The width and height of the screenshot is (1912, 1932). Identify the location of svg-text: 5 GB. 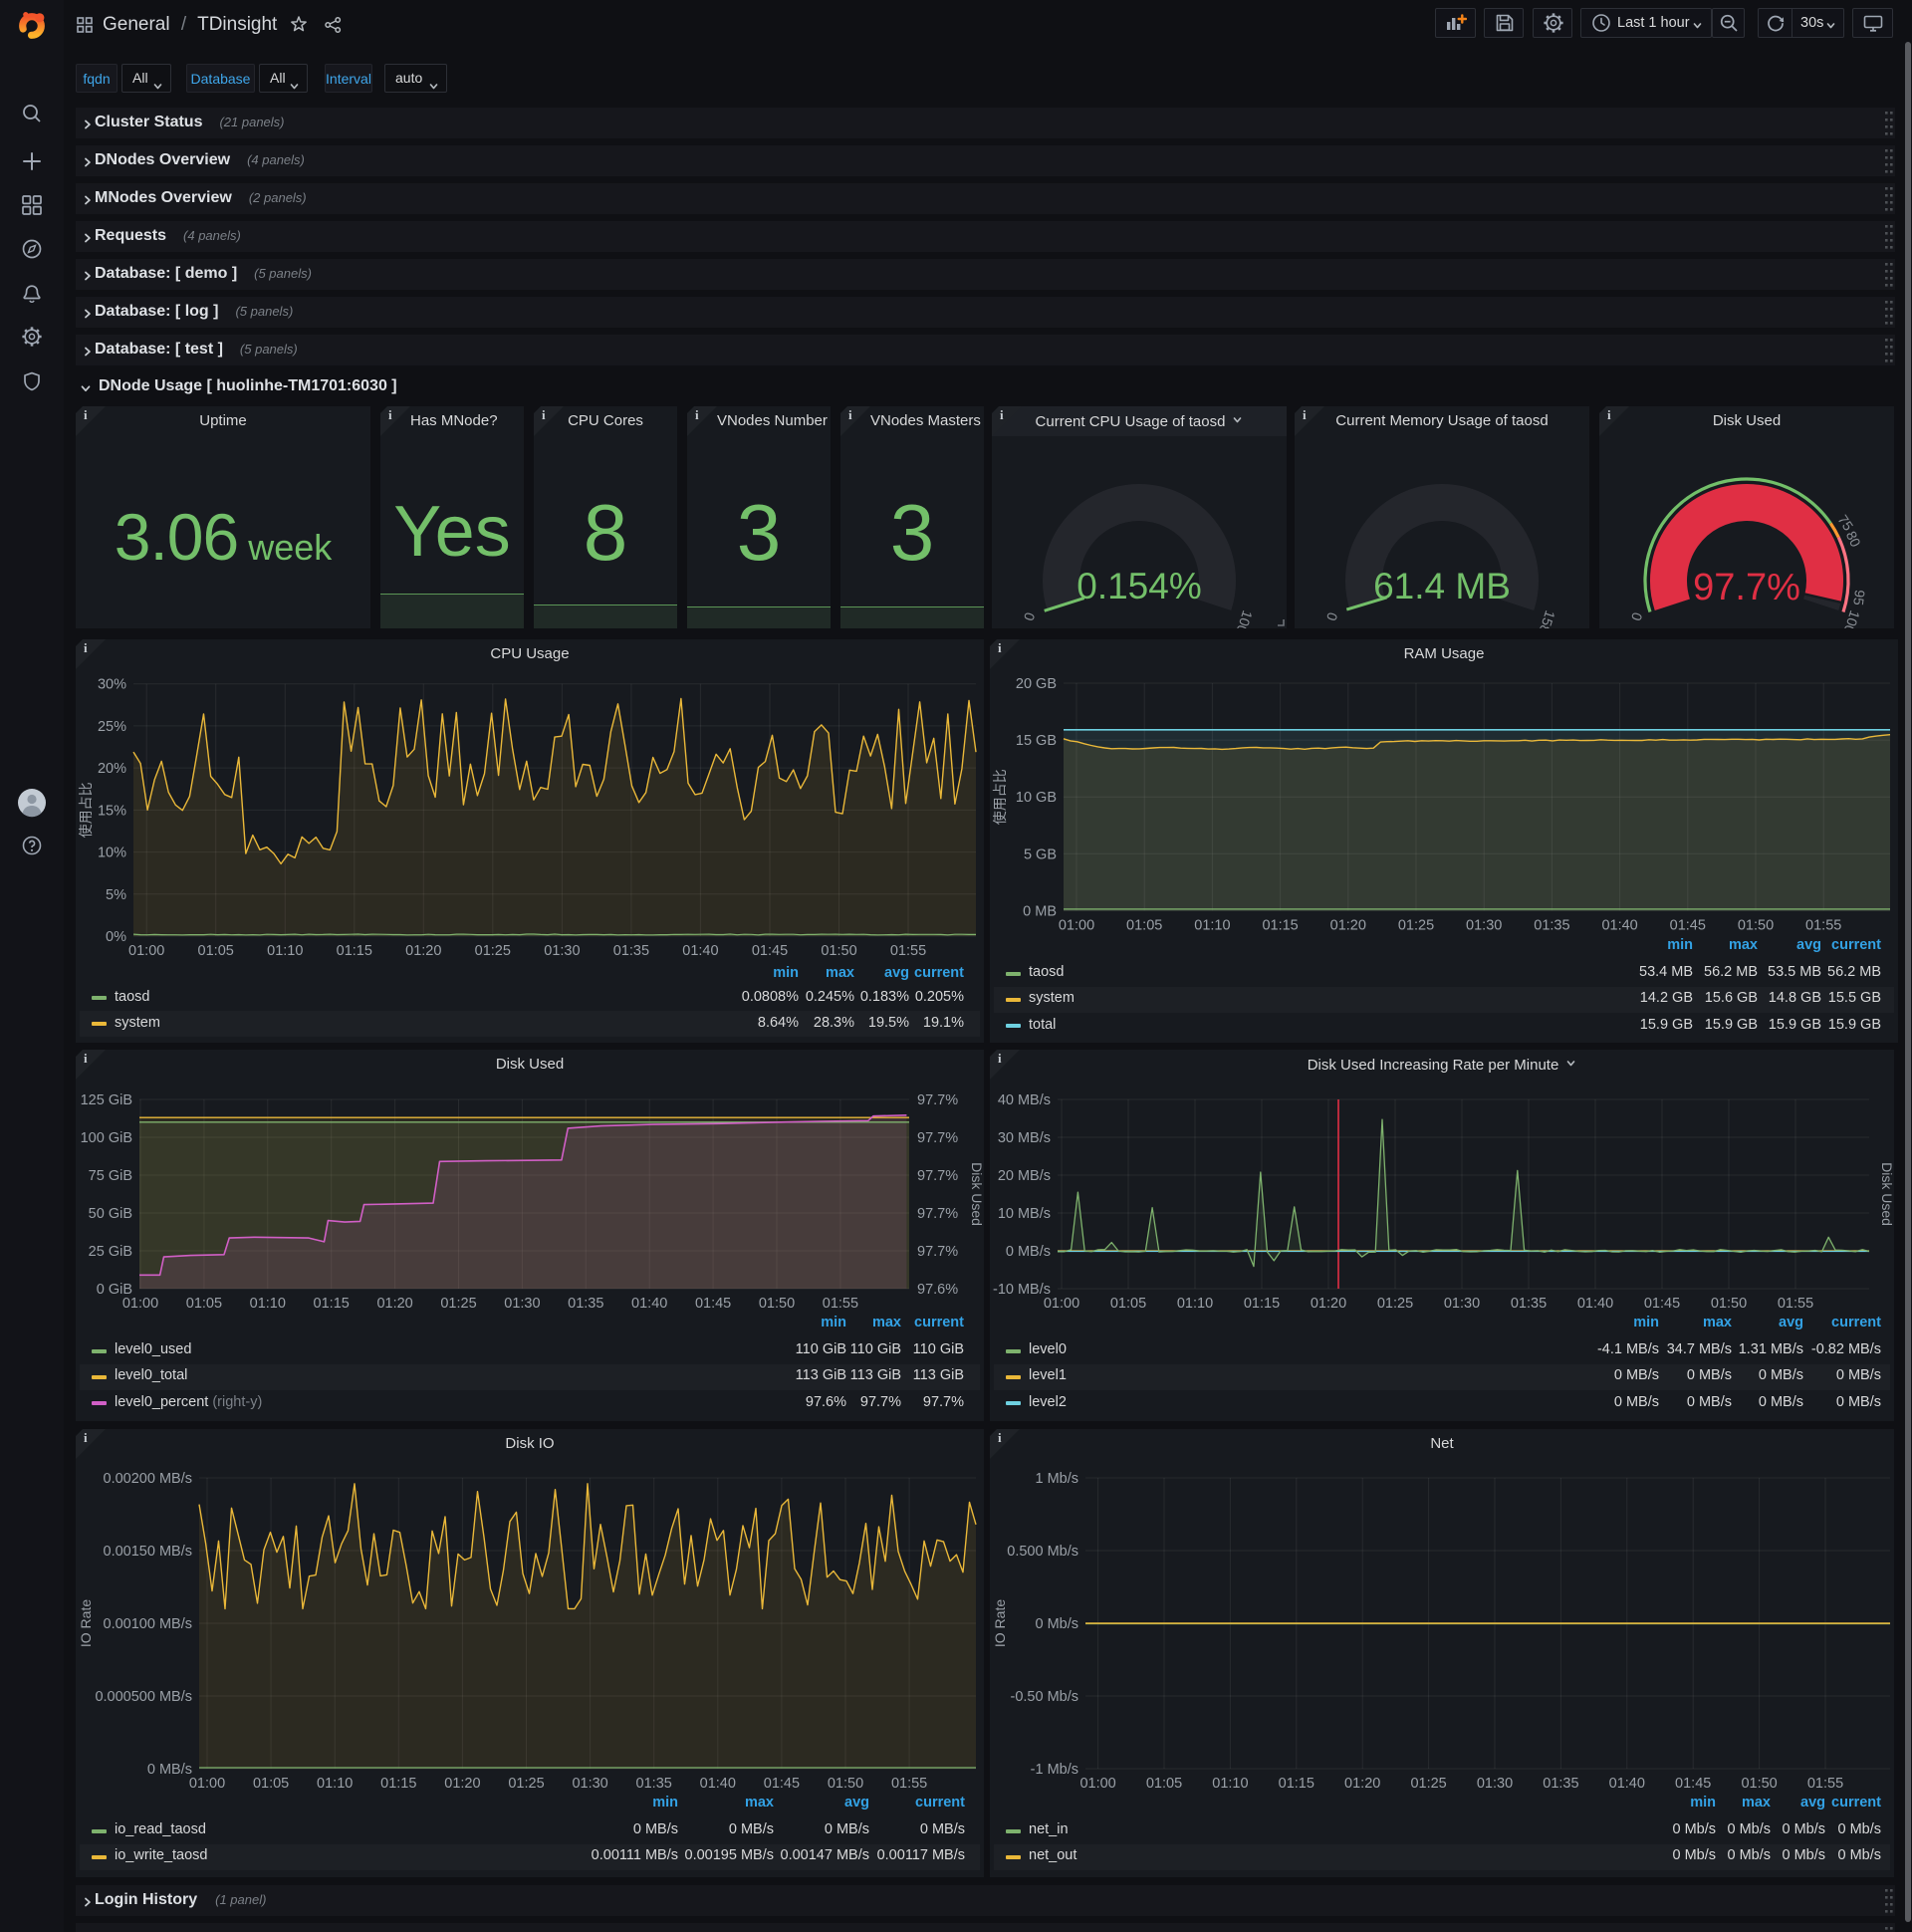
(1040, 854).